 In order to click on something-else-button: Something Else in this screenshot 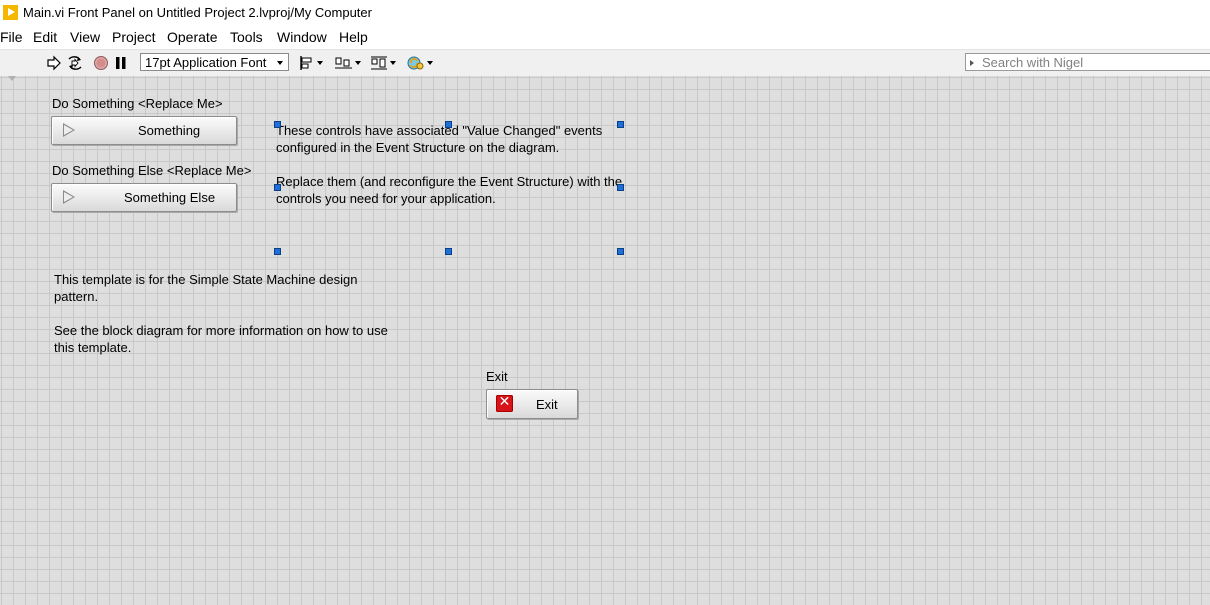, I will do `click(144, 197)`.